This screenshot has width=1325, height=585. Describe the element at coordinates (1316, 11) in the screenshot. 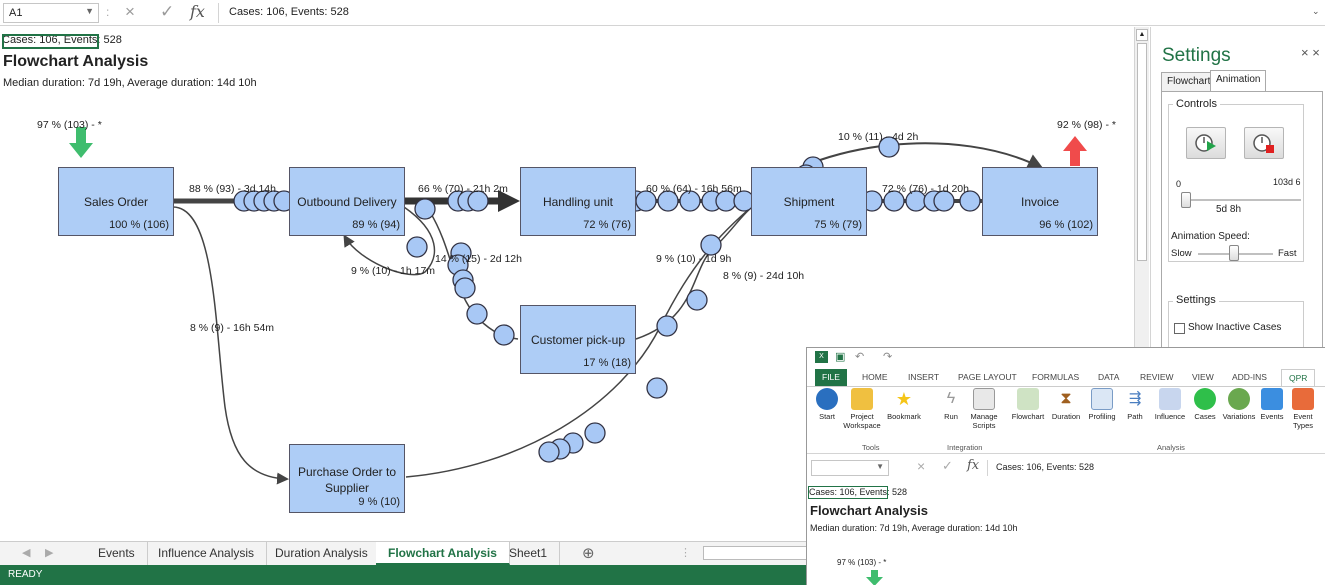

I see `expand-formula-icon: ⌄` at that location.